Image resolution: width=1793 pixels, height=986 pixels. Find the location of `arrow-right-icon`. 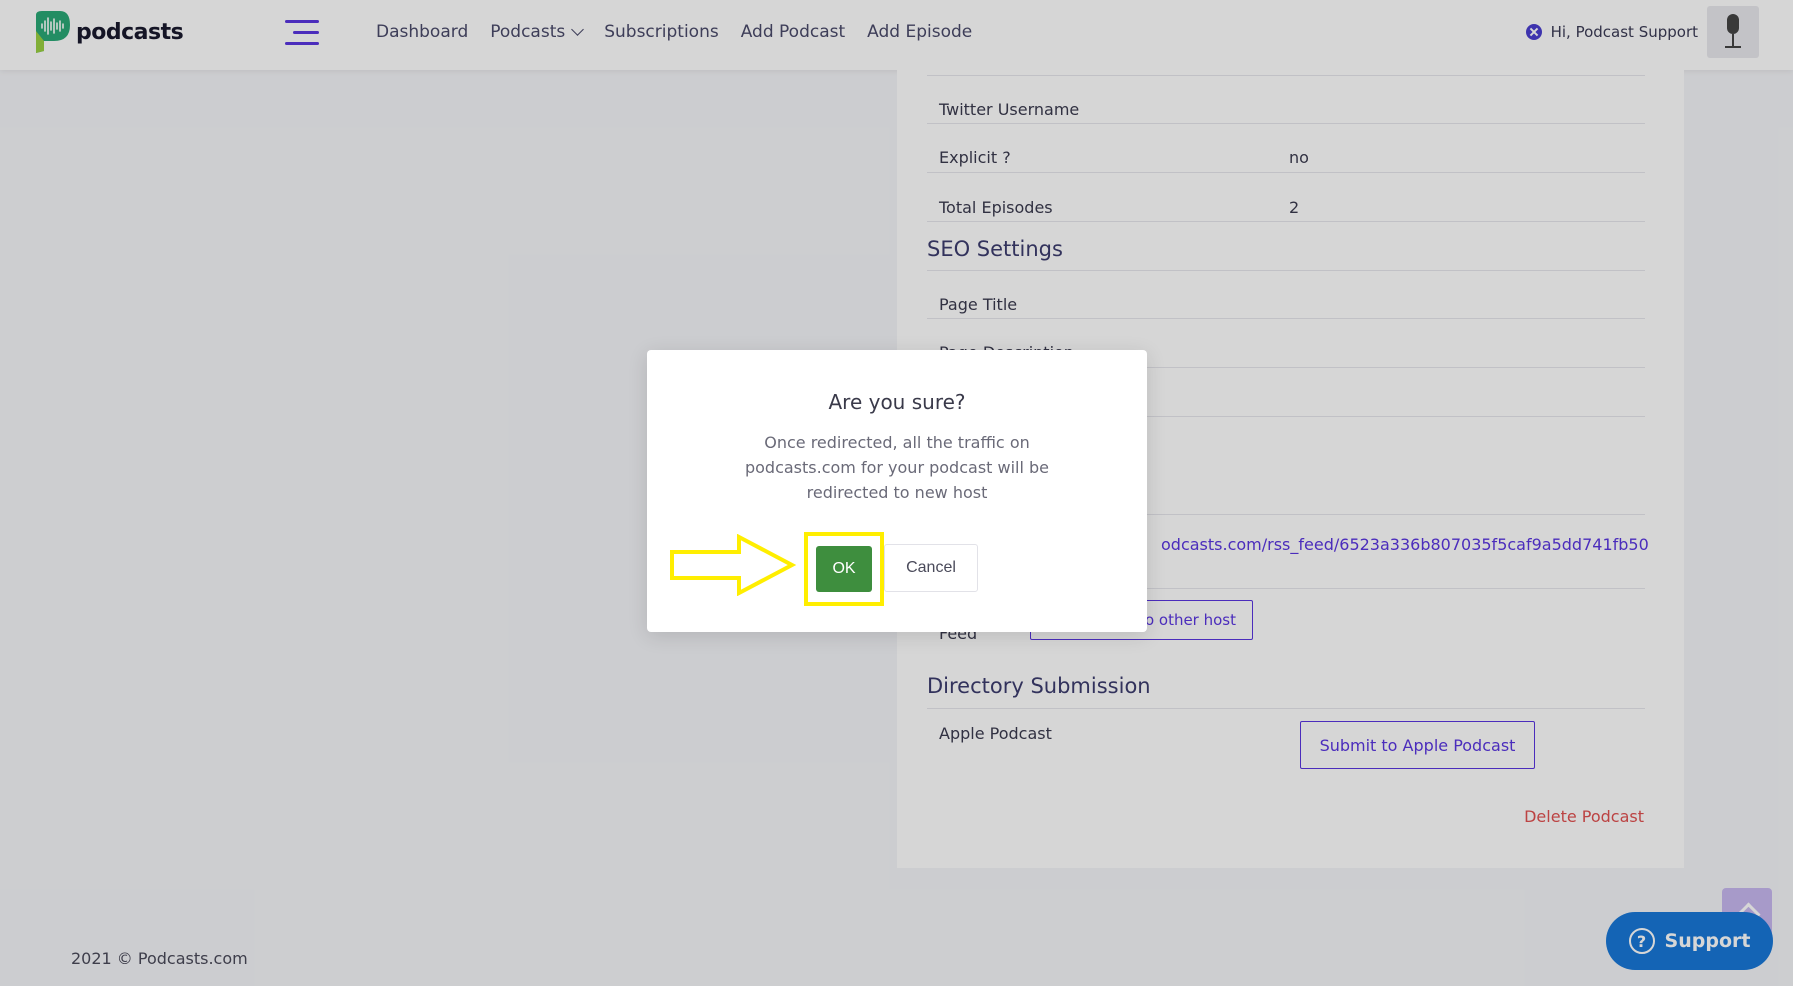

arrow-right-icon is located at coordinates (733, 565).